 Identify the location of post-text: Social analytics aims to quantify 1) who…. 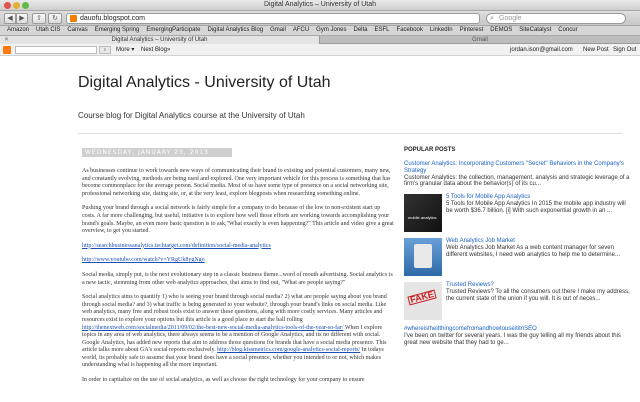
(234, 308).